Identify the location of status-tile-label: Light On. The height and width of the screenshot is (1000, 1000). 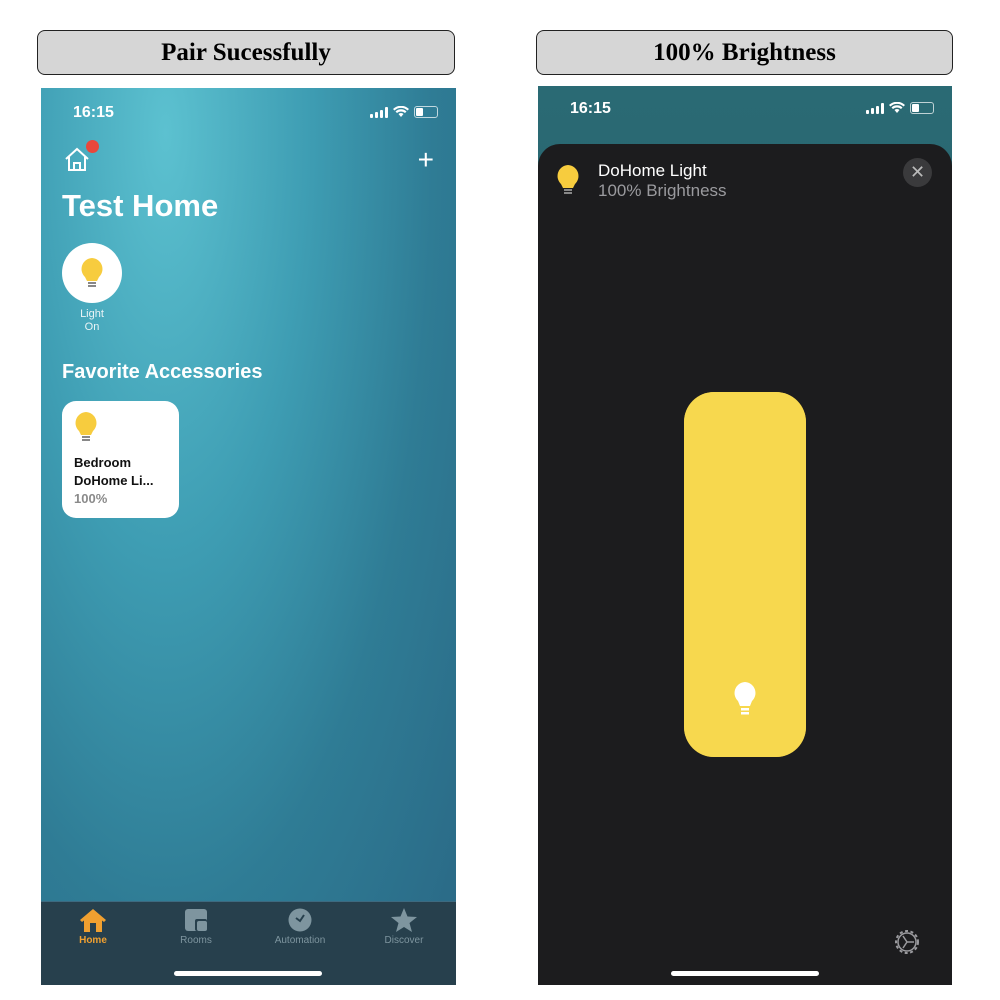
(92, 321).